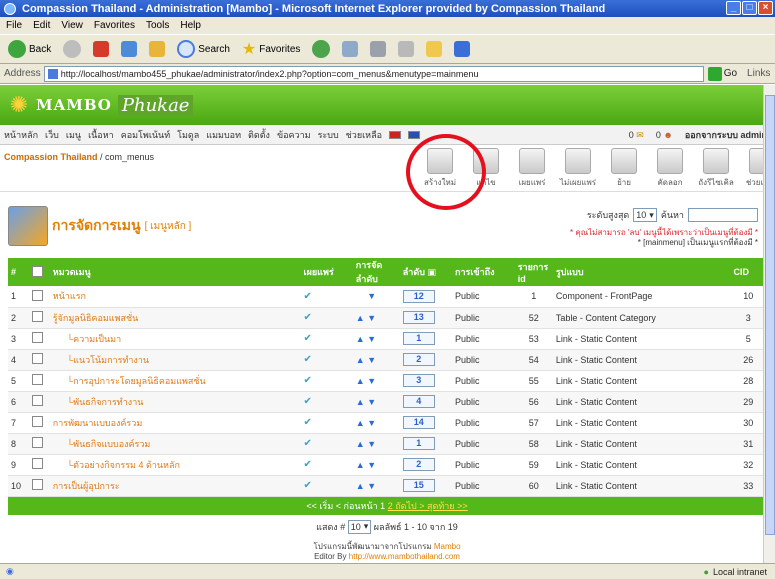 The height and width of the screenshot is (579, 775). I want to click on media-button, so click(321, 49).